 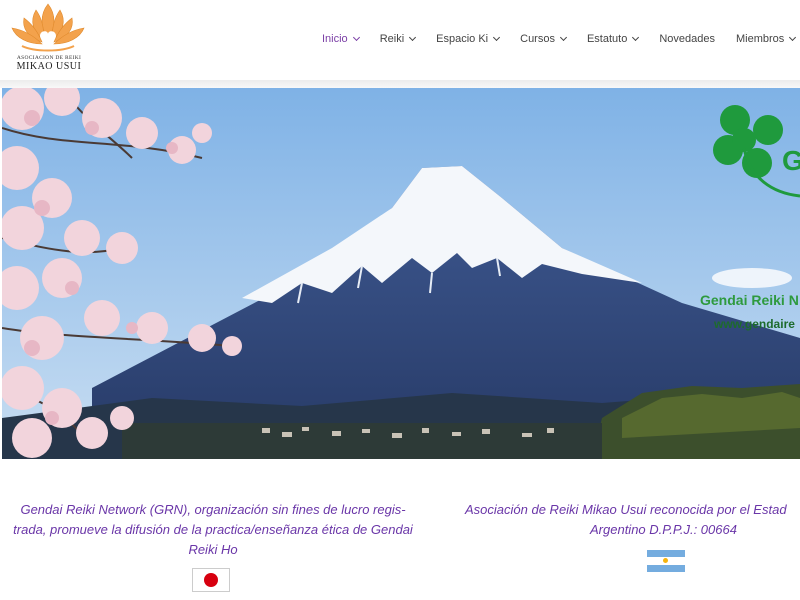 What do you see at coordinates (335, 39) in the screenshot?
I see `nav-label: Inicio` at bounding box center [335, 39].